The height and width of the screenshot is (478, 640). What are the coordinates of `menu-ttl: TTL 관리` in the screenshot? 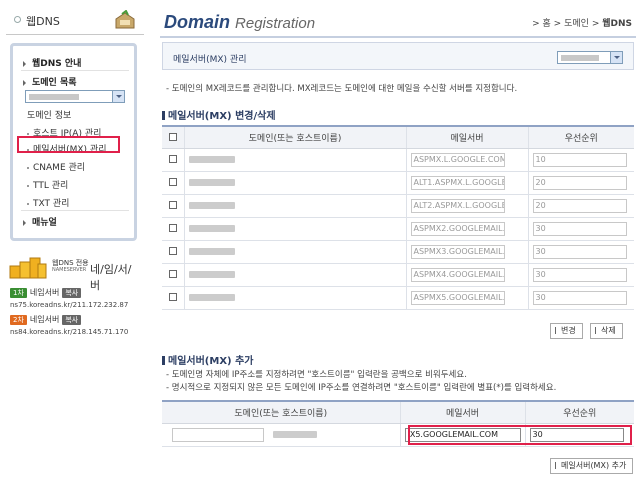 It's located at (47, 184).